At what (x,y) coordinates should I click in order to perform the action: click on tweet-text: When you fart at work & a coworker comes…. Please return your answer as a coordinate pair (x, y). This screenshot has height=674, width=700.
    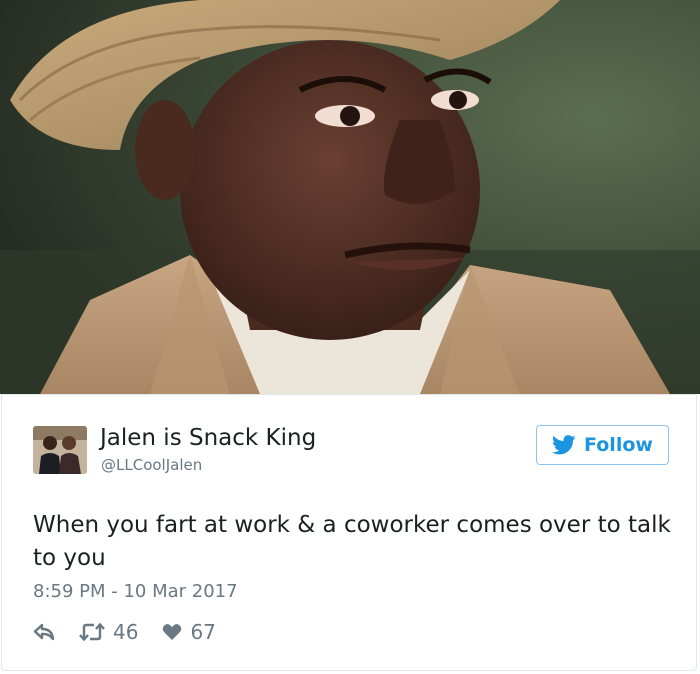
    Looking at the image, I should click on (352, 541).